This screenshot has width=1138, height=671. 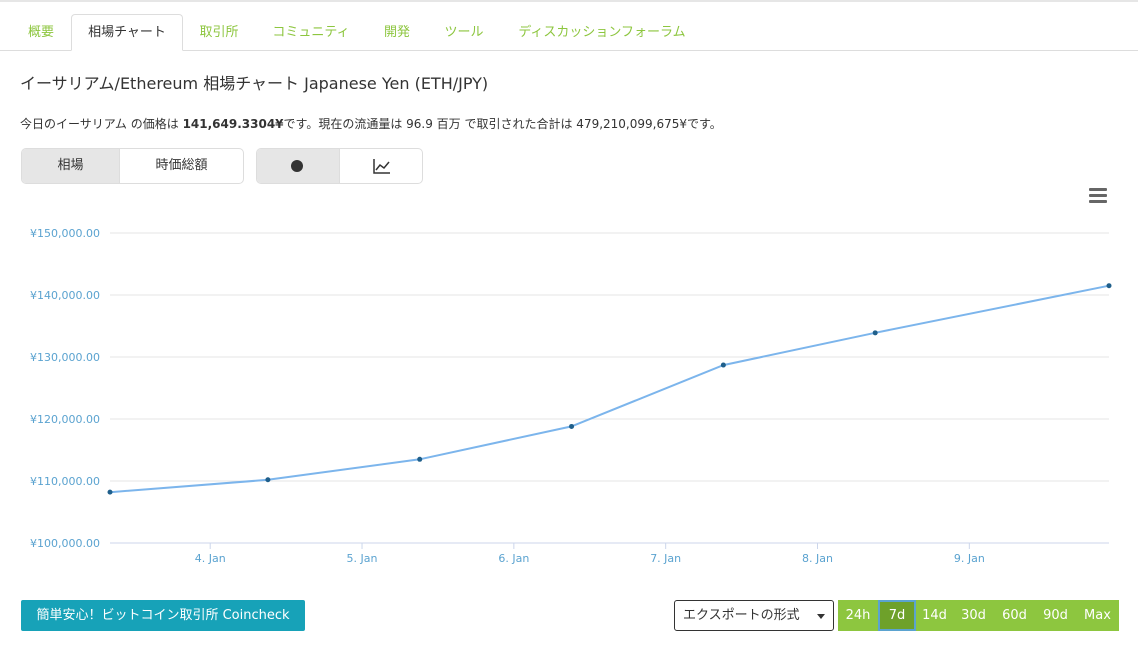 What do you see at coordinates (858, 615) in the screenshot?
I see `range-24h-button: 24h` at bounding box center [858, 615].